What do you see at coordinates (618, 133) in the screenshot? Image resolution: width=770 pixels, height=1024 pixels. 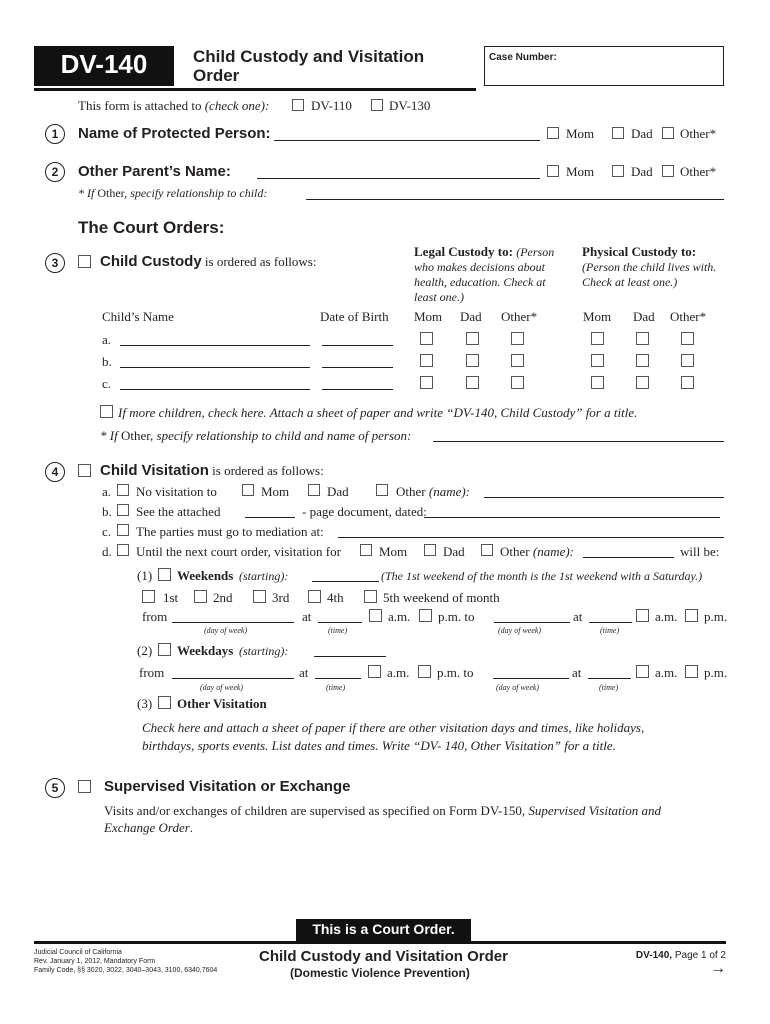 I see `item1-dad-checkbox` at bounding box center [618, 133].